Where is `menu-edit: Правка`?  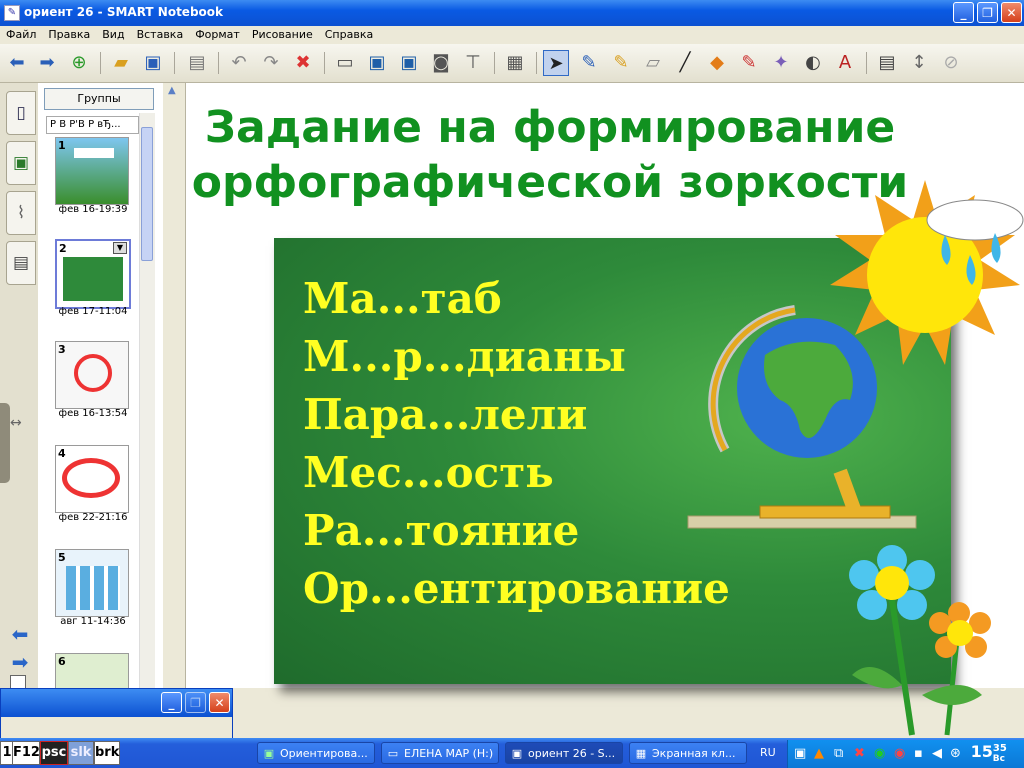 menu-edit: Правка is located at coordinates (69, 33).